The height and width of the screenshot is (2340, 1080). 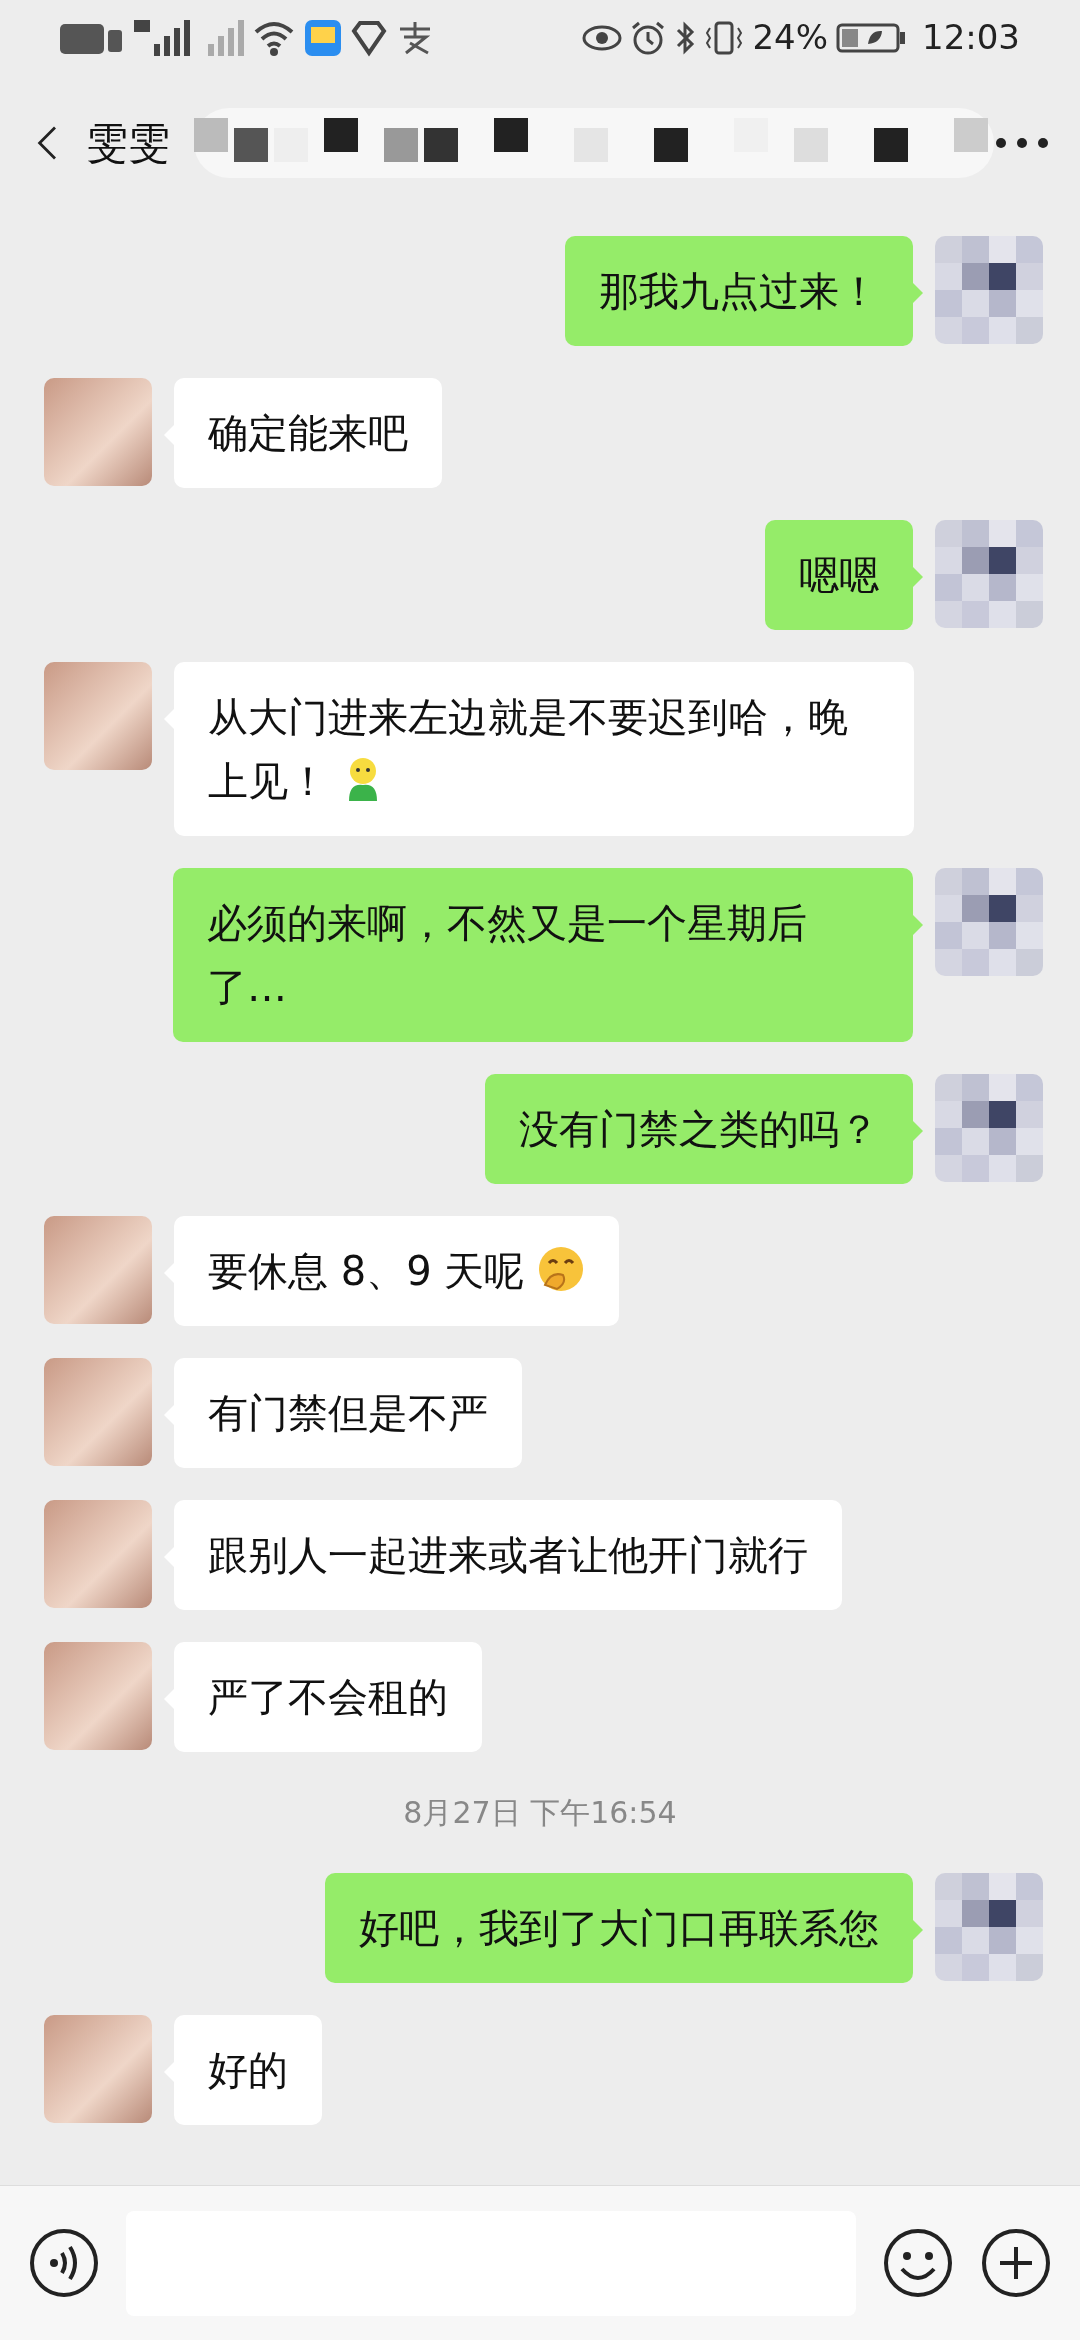 I want to click on message-bubble: 没有门禁之类的吗？, so click(x=699, y=1129).